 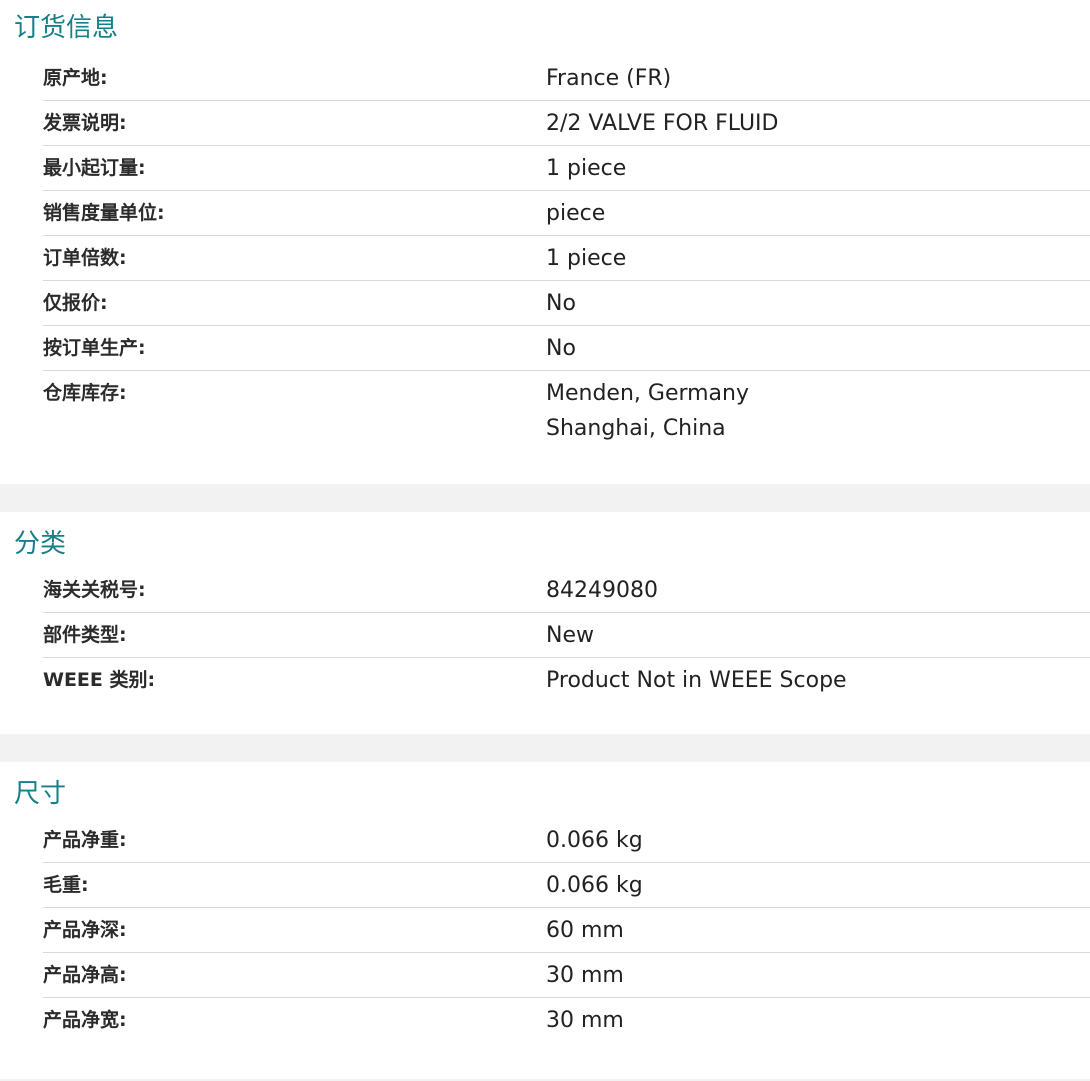 I want to click on row-min-order-qty: 最小起订量: 1 piece, so click(x=566, y=168).